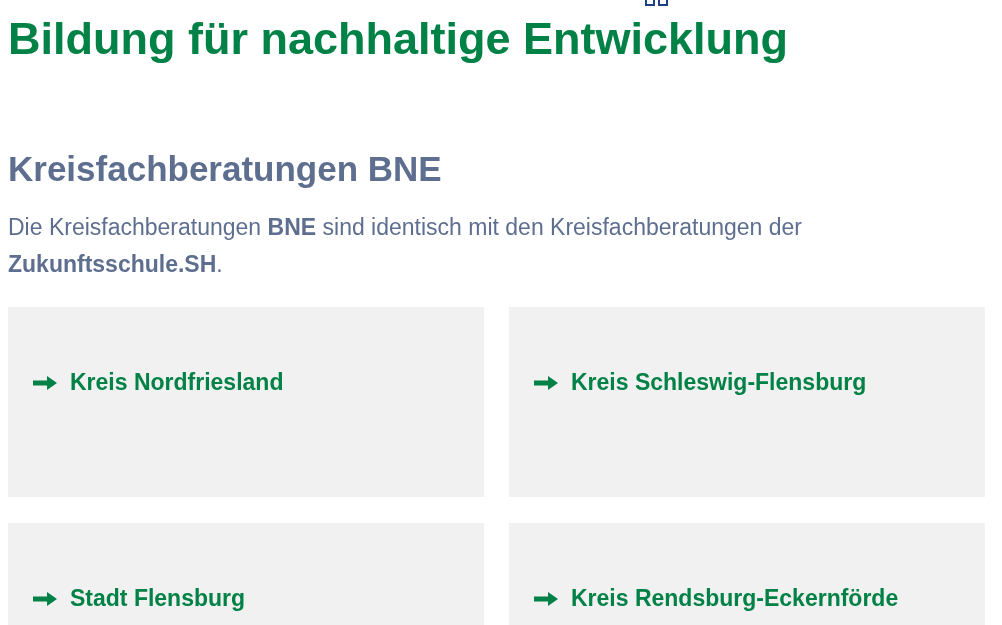  Describe the element at coordinates (700, 383) in the screenshot. I see `district-link: Kreis Schleswig-Flensburg` at that location.